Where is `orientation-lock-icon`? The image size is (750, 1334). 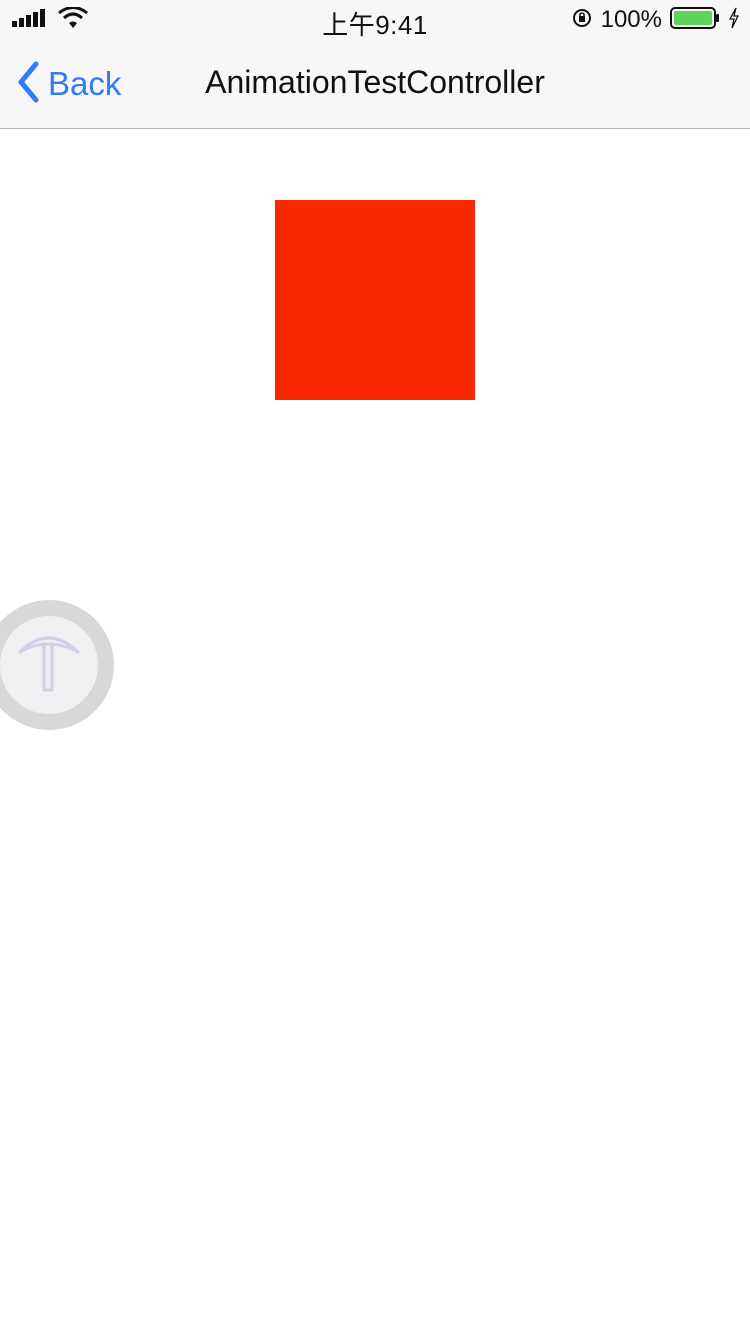 orientation-lock-icon is located at coordinates (582, 20).